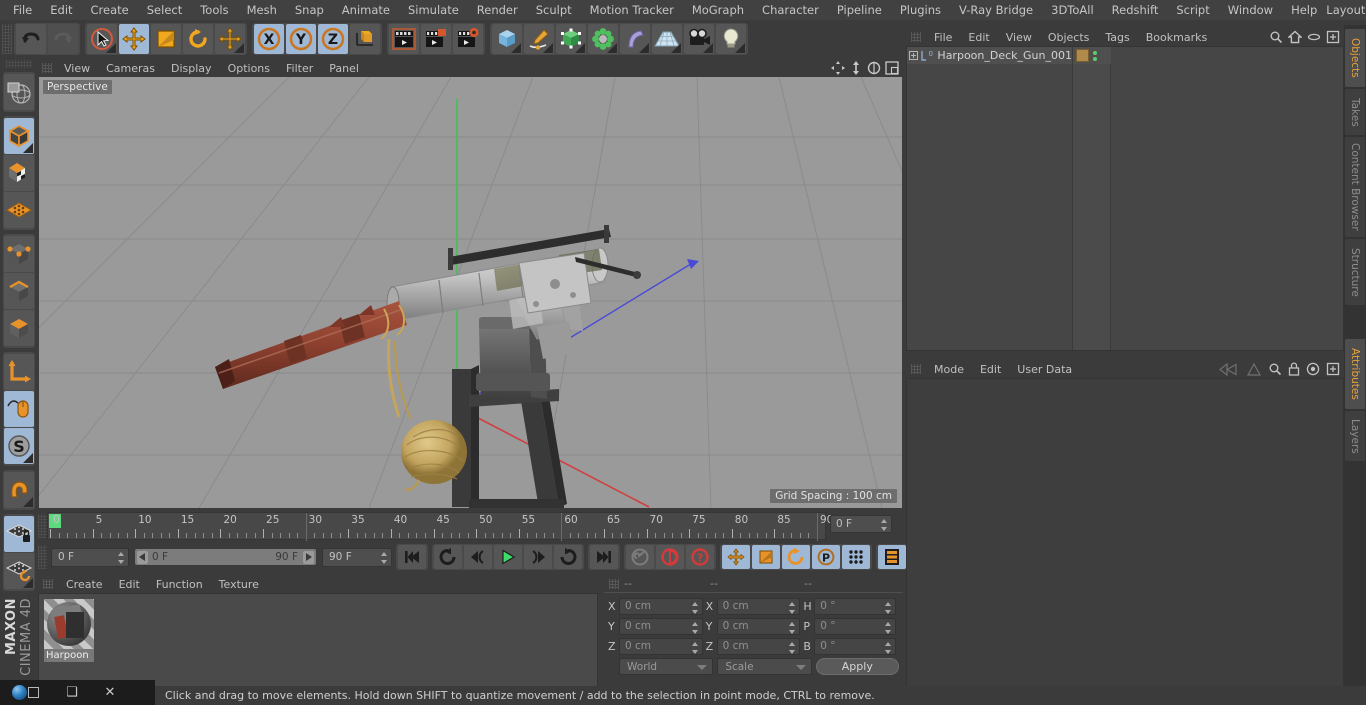  What do you see at coordinates (19, 173) in the screenshot?
I see `texture-mode-icon` at bounding box center [19, 173].